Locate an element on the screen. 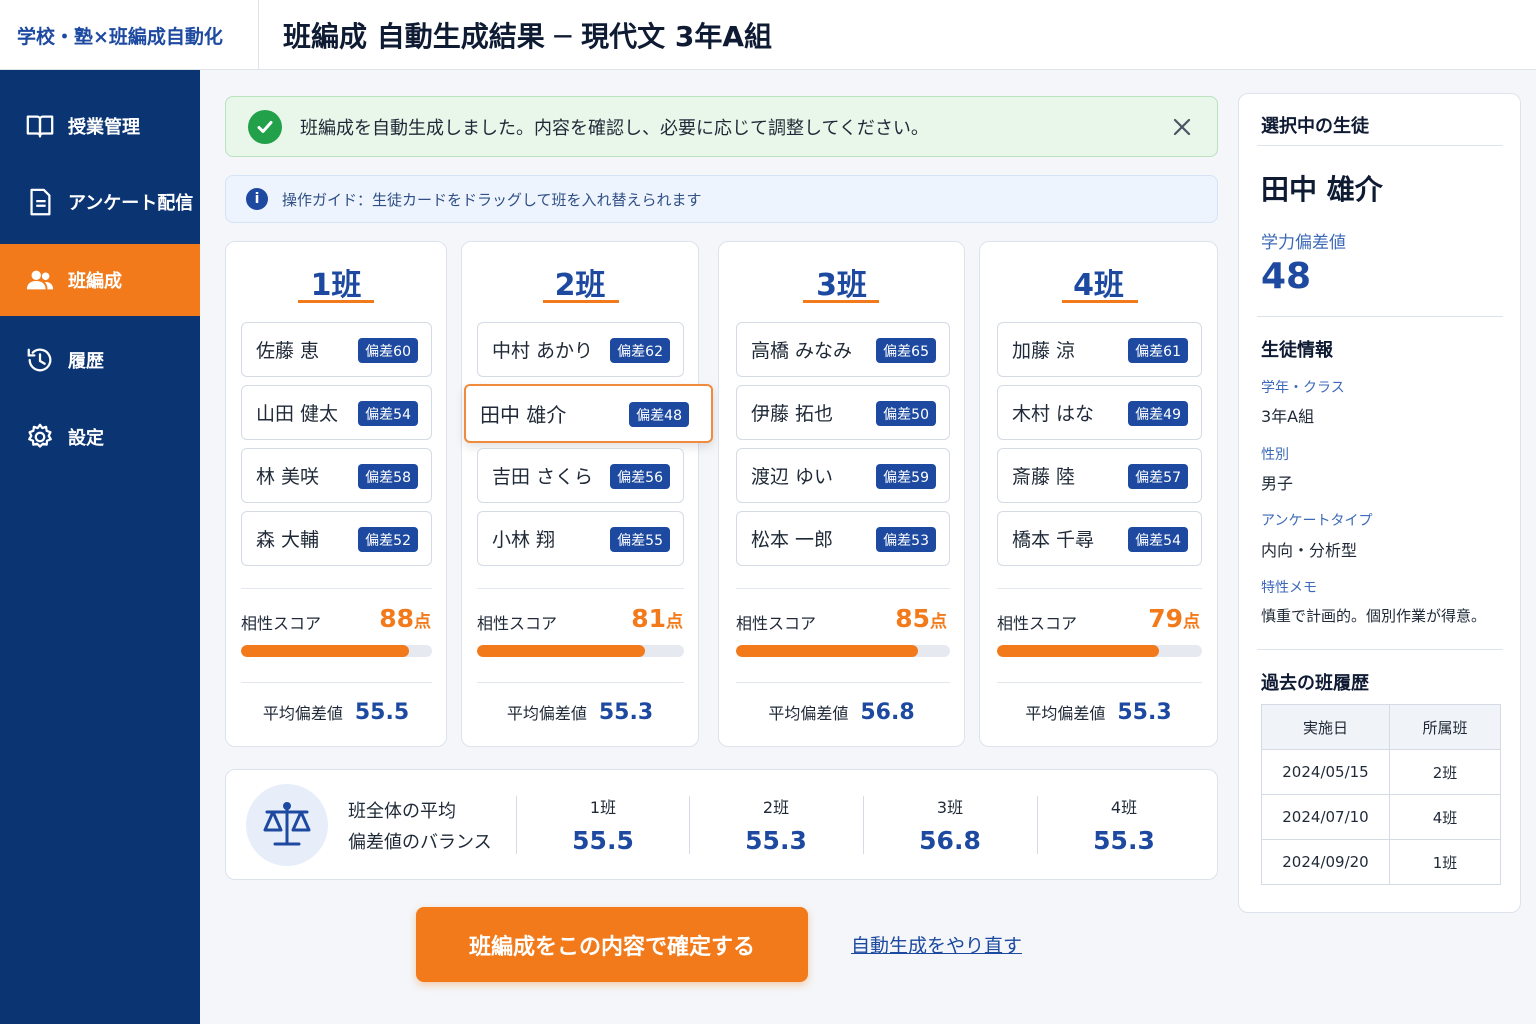 This screenshot has width=1536, height=1024. history-heading: 過去の班履歴 is located at coordinates (1315, 683).